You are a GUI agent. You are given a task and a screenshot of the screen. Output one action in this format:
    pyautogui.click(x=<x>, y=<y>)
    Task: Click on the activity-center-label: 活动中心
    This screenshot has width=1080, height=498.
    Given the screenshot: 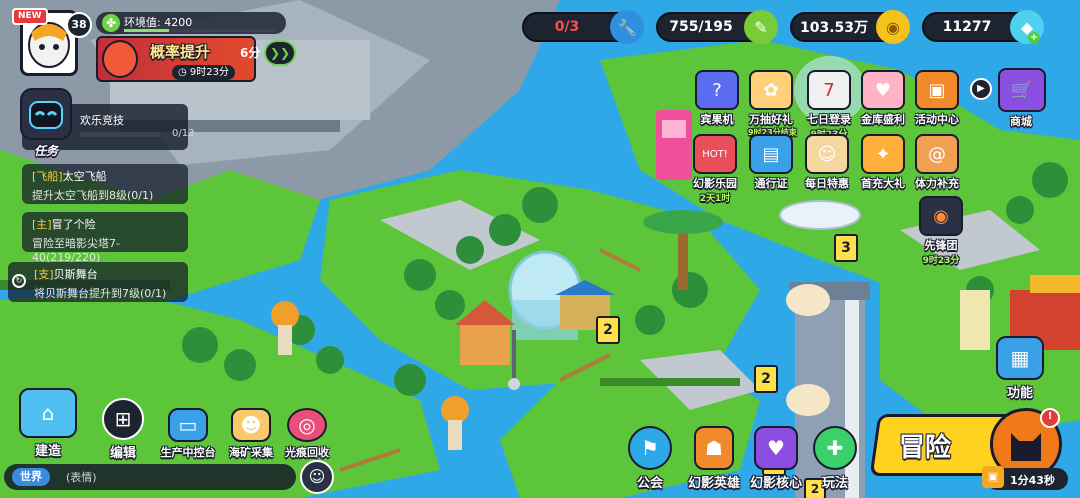 What is the action you would take?
    pyautogui.click(x=937, y=119)
    